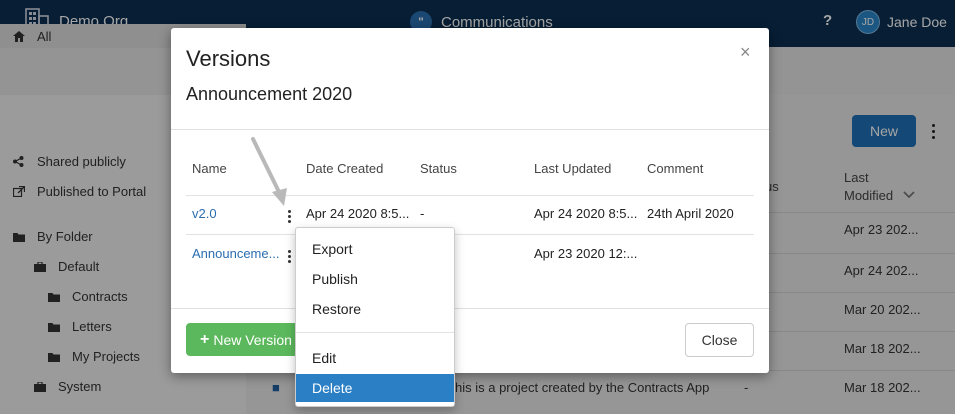 This screenshot has height=414, width=955. I want to click on column-header-name: Name, so click(209, 168).